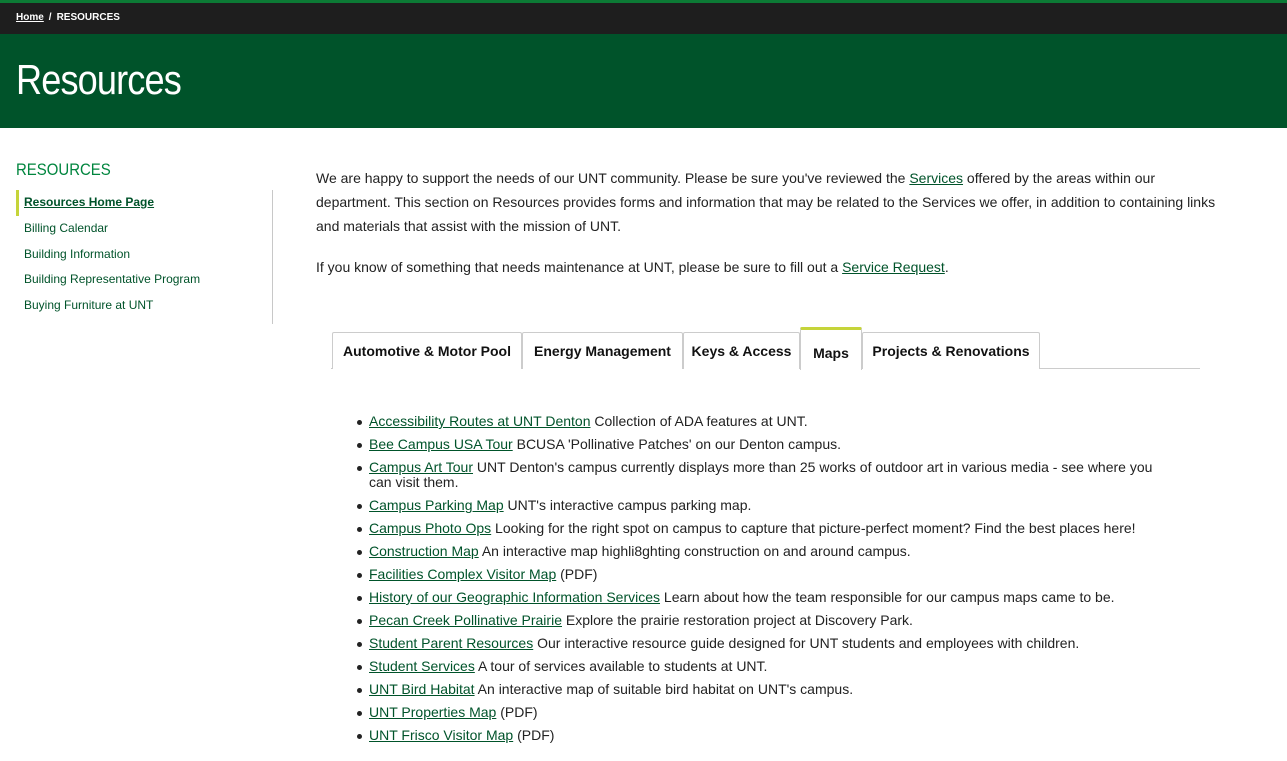 This screenshot has height=761, width=1287. What do you see at coordinates (144, 280) in the screenshot?
I see `sidebar-item-building-representative-program: Building Representative Program` at bounding box center [144, 280].